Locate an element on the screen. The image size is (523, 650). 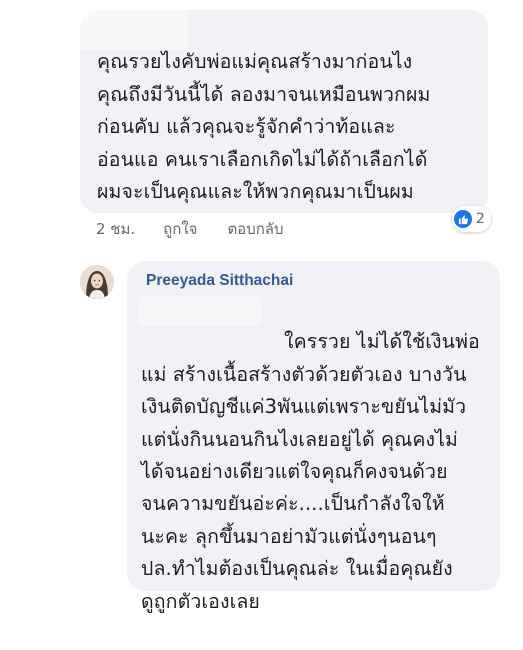
comment-actions: 2 ชม. ถูกใจ ตอบกลับ is located at coordinates (190, 229).